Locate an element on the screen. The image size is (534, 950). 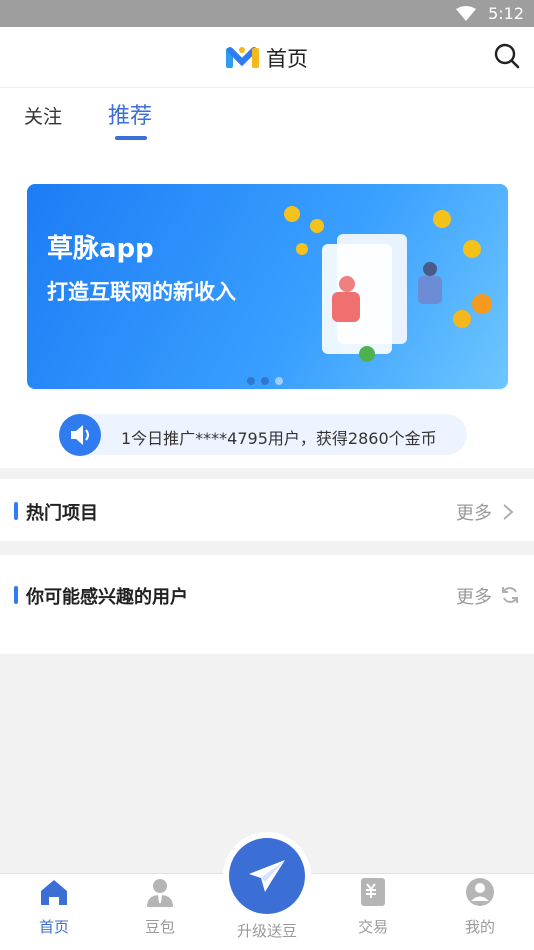
tab-follow: 关注 is located at coordinates (43, 115).